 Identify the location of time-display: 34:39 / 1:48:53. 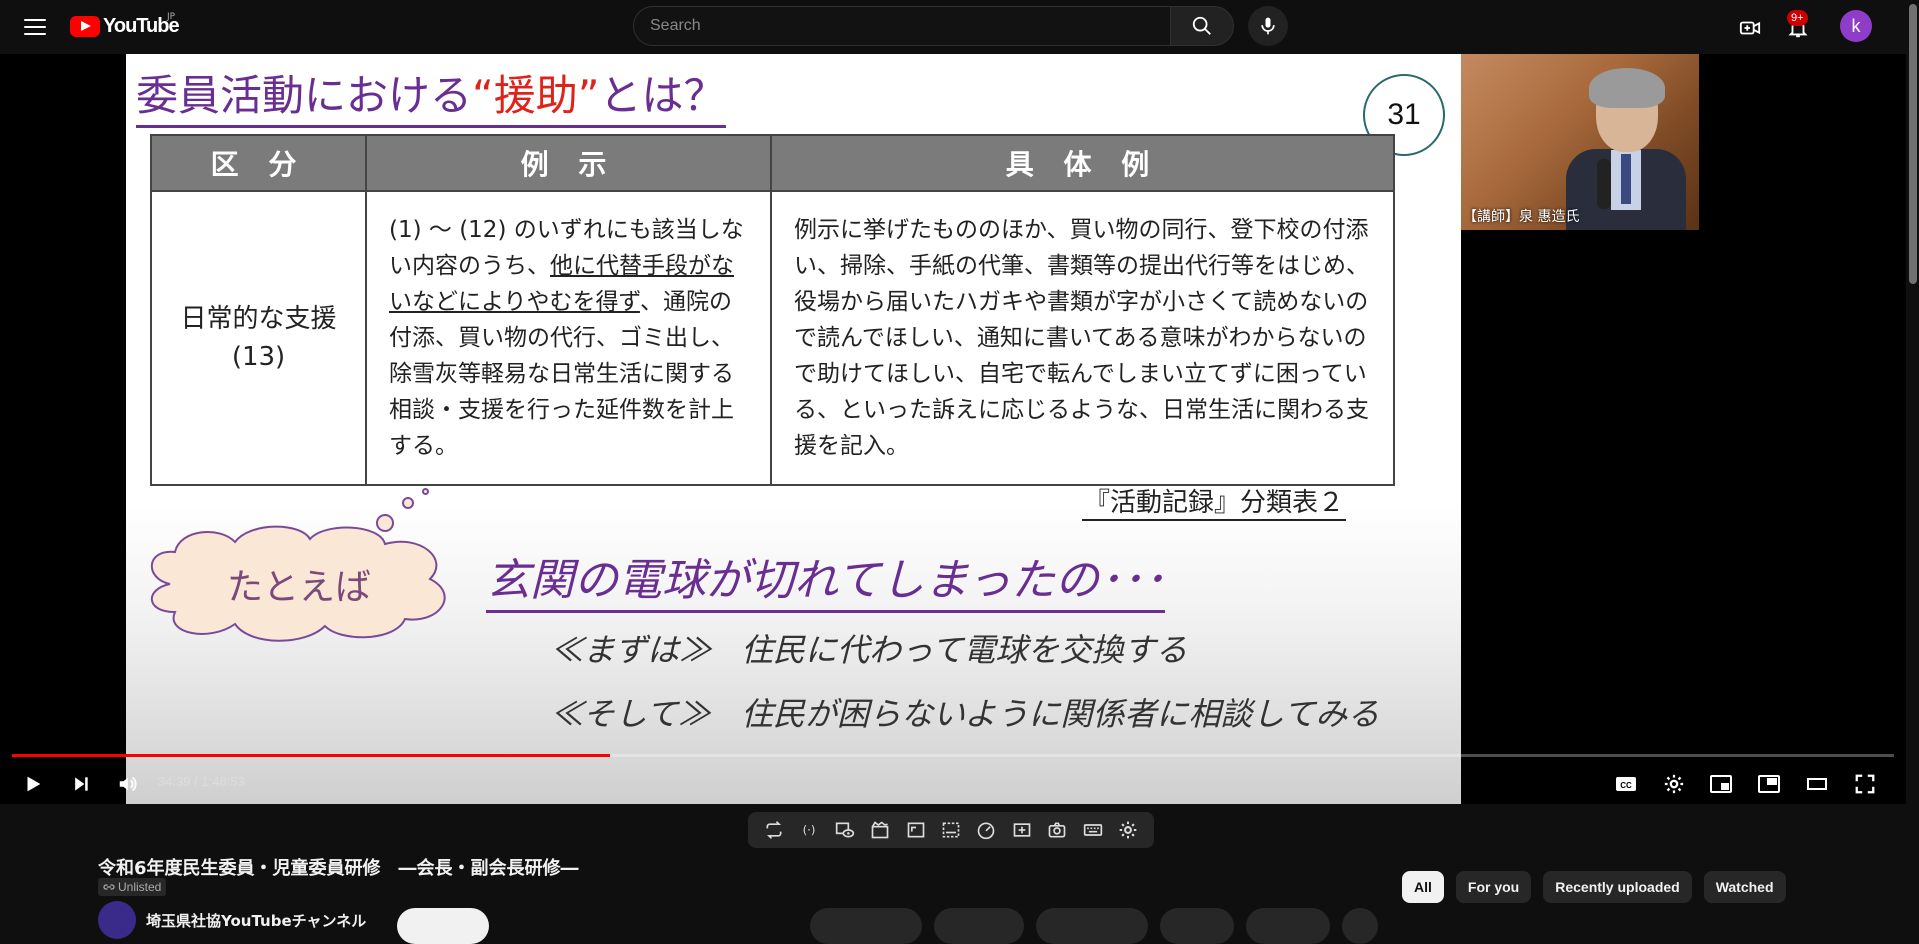
(201, 781).